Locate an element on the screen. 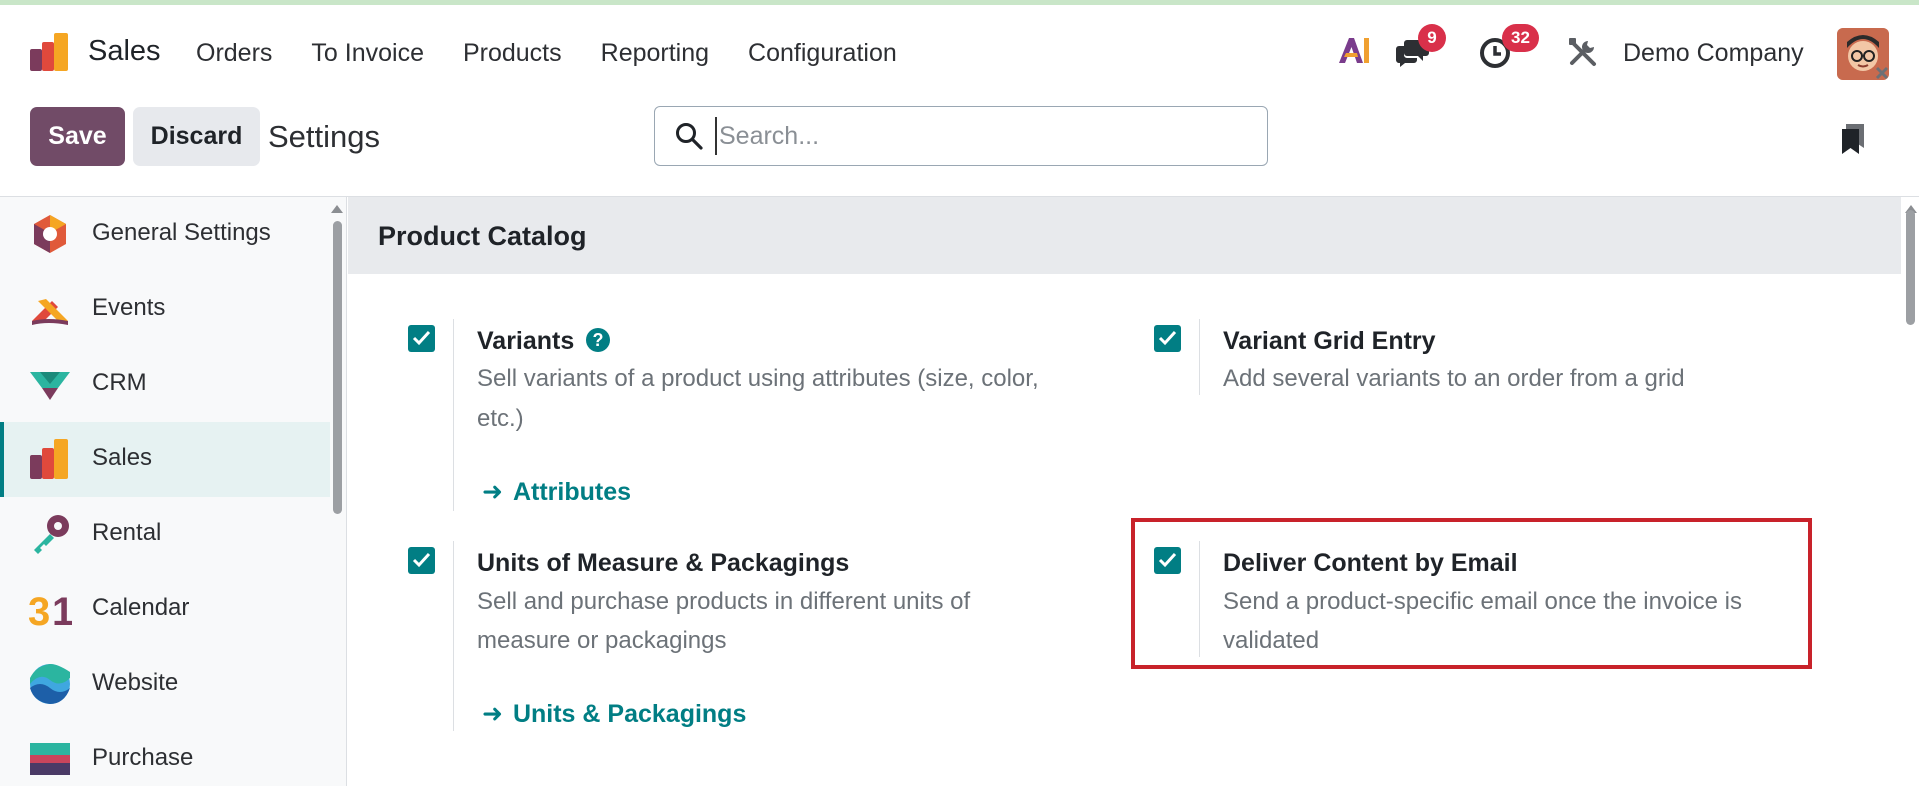 This screenshot has height=786, width=1919. user-avatar is located at coordinates (1863, 54).